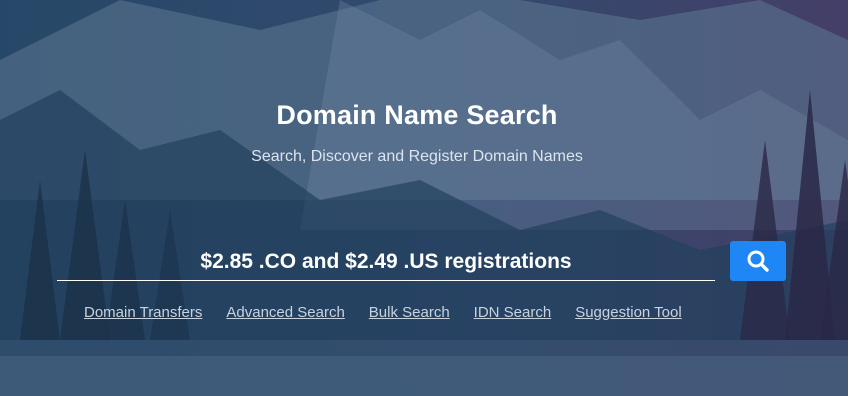 Image resolution: width=848 pixels, height=396 pixels. What do you see at coordinates (417, 115) in the screenshot?
I see `page-title: Domain Name Search` at bounding box center [417, 115].